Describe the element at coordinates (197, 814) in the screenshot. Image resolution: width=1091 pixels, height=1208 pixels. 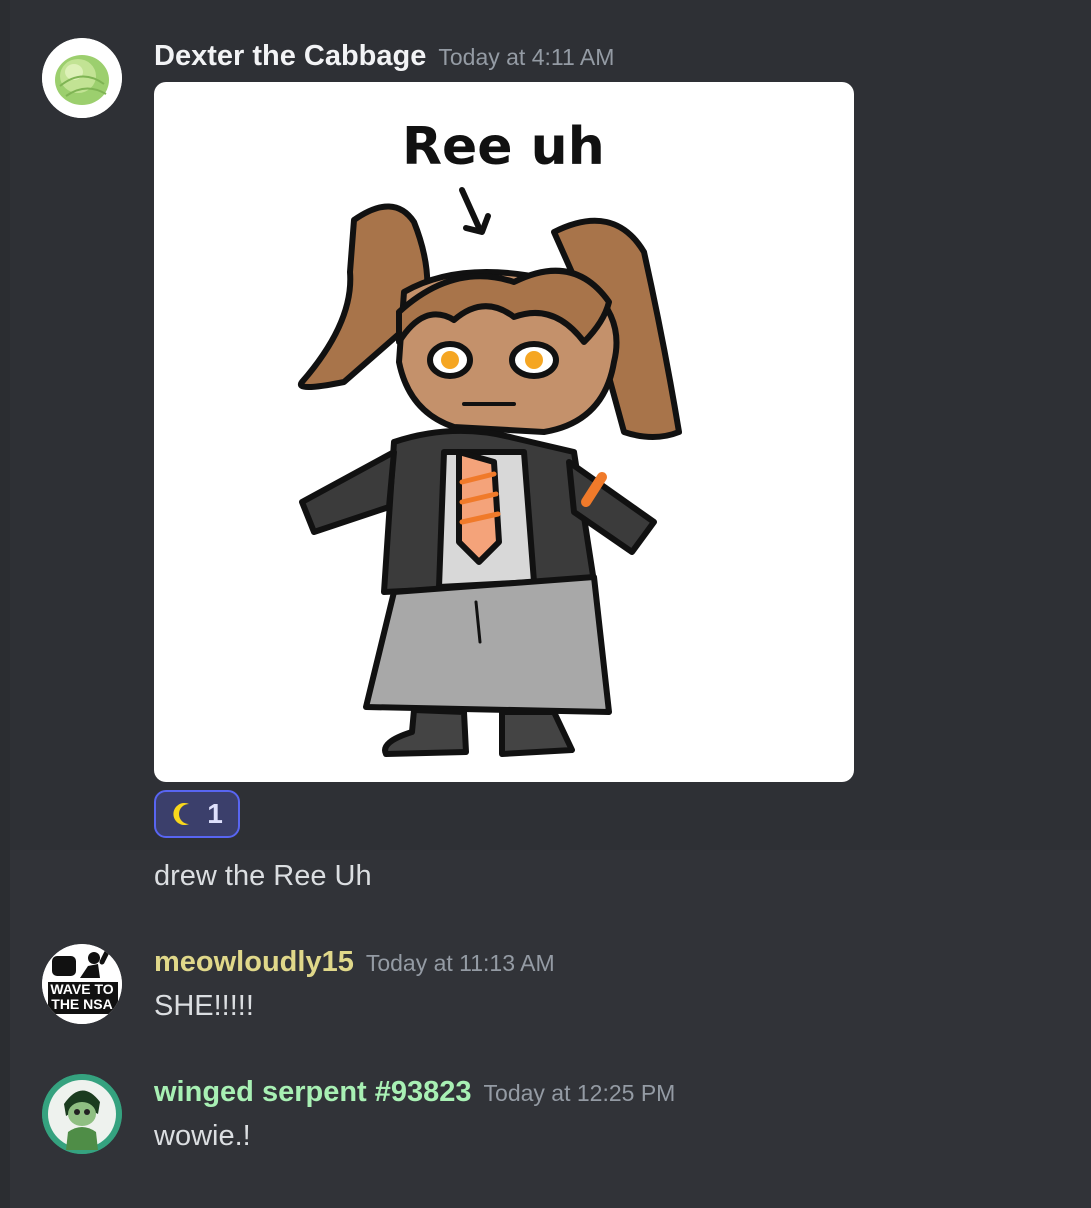
I see `reaction-button: 1` at that location.